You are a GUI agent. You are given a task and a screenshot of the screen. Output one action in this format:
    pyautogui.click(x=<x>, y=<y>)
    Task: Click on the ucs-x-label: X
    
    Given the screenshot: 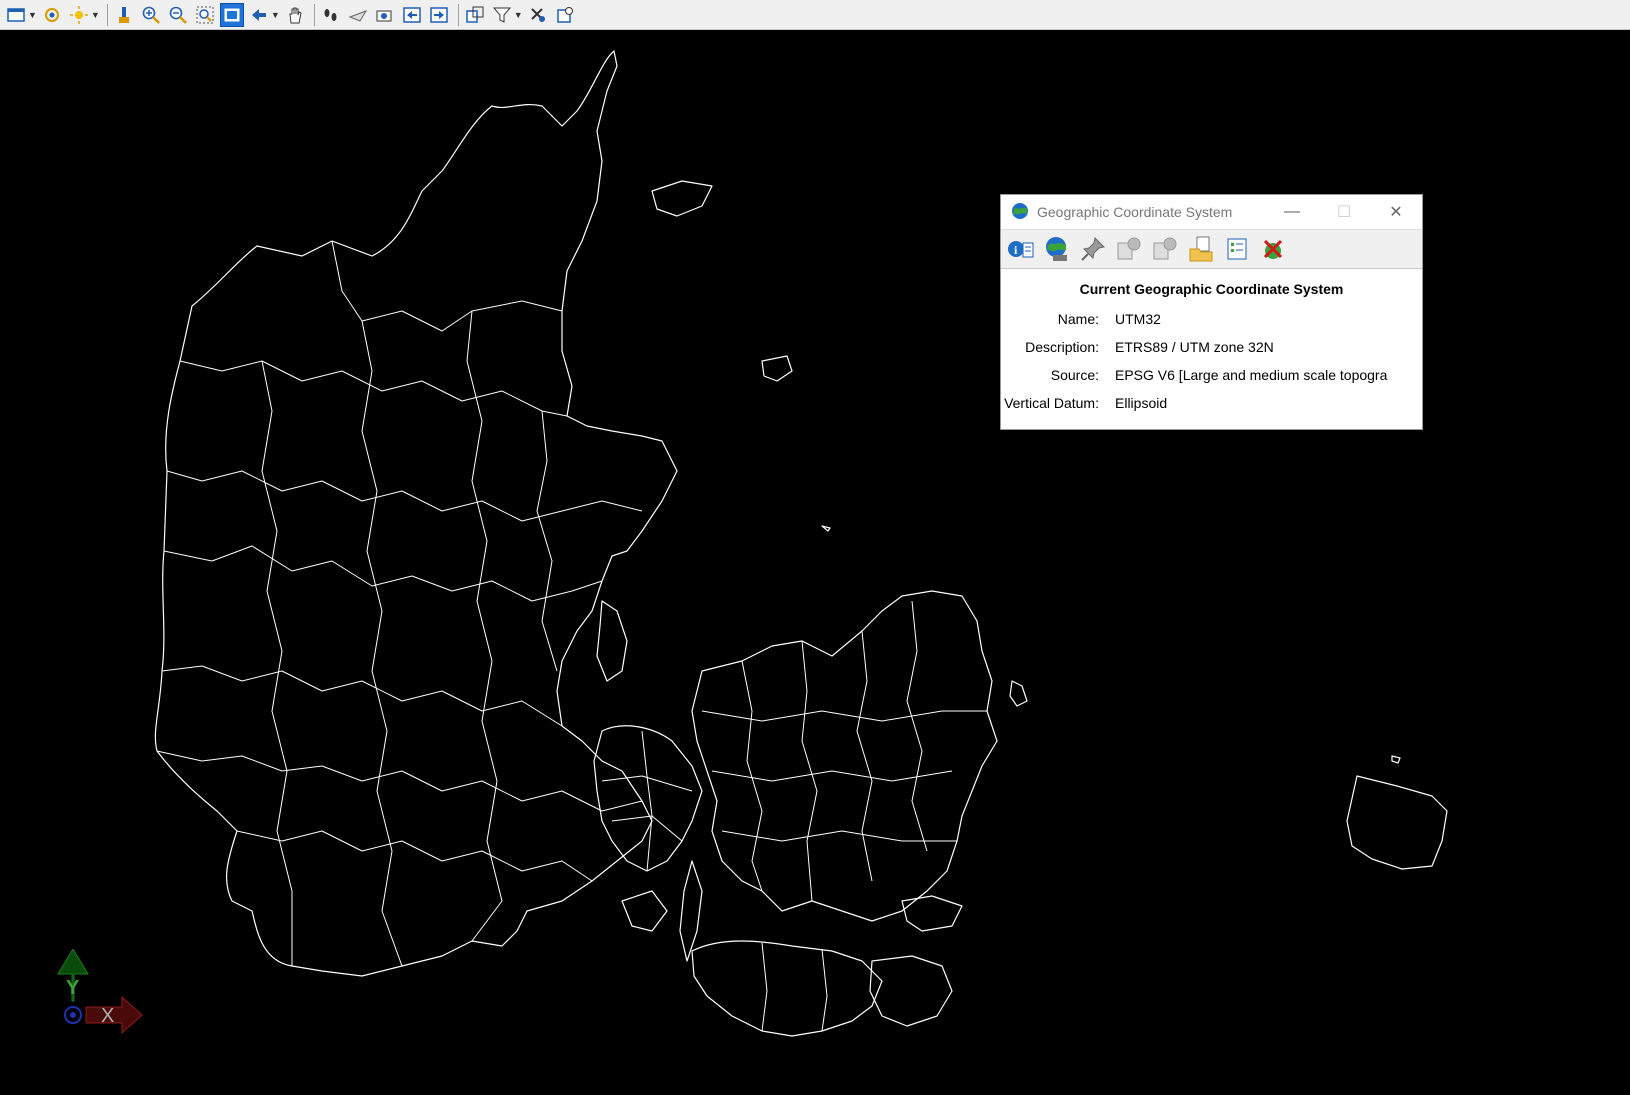 What is the action you would take?
    pyautogui.click(x=107, y=1016)
    